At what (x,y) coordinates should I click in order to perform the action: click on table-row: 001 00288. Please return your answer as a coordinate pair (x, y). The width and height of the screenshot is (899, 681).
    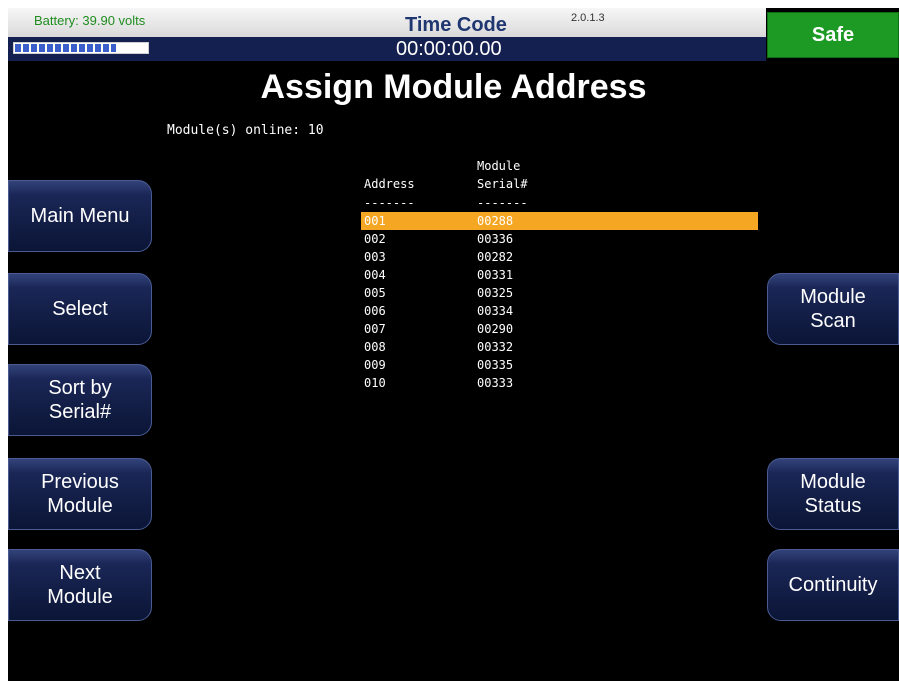
    Looking at the image, I should click on (559, 221).